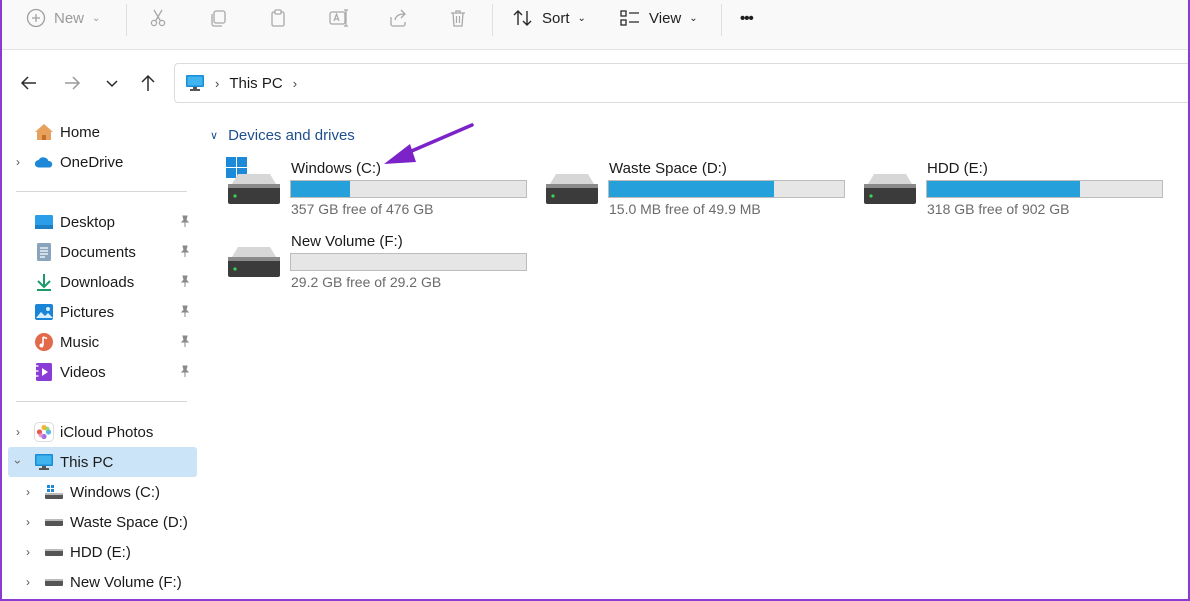  I want to click on sidebar-item-downloads: Downloads, so click(102, 282).